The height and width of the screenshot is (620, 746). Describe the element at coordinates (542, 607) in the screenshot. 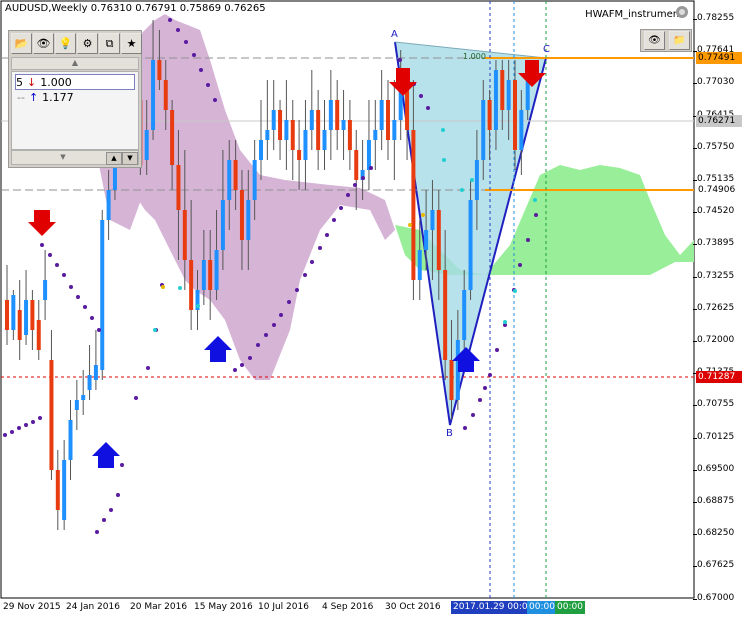

I see `time-marker-label: 00:00` at that location.